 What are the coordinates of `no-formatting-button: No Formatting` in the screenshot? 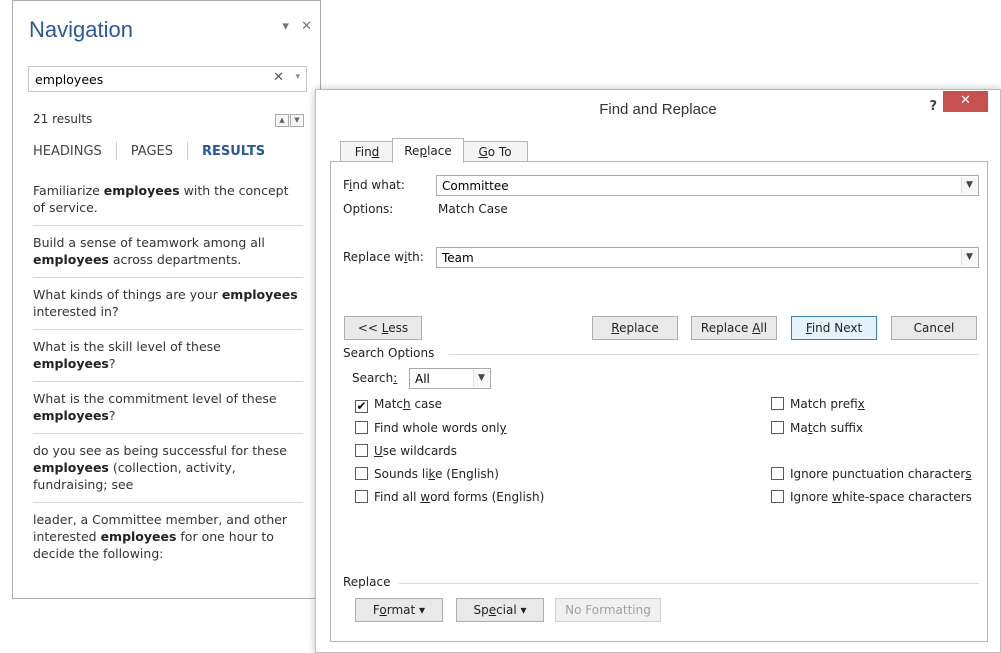 It's located at (608, 610).